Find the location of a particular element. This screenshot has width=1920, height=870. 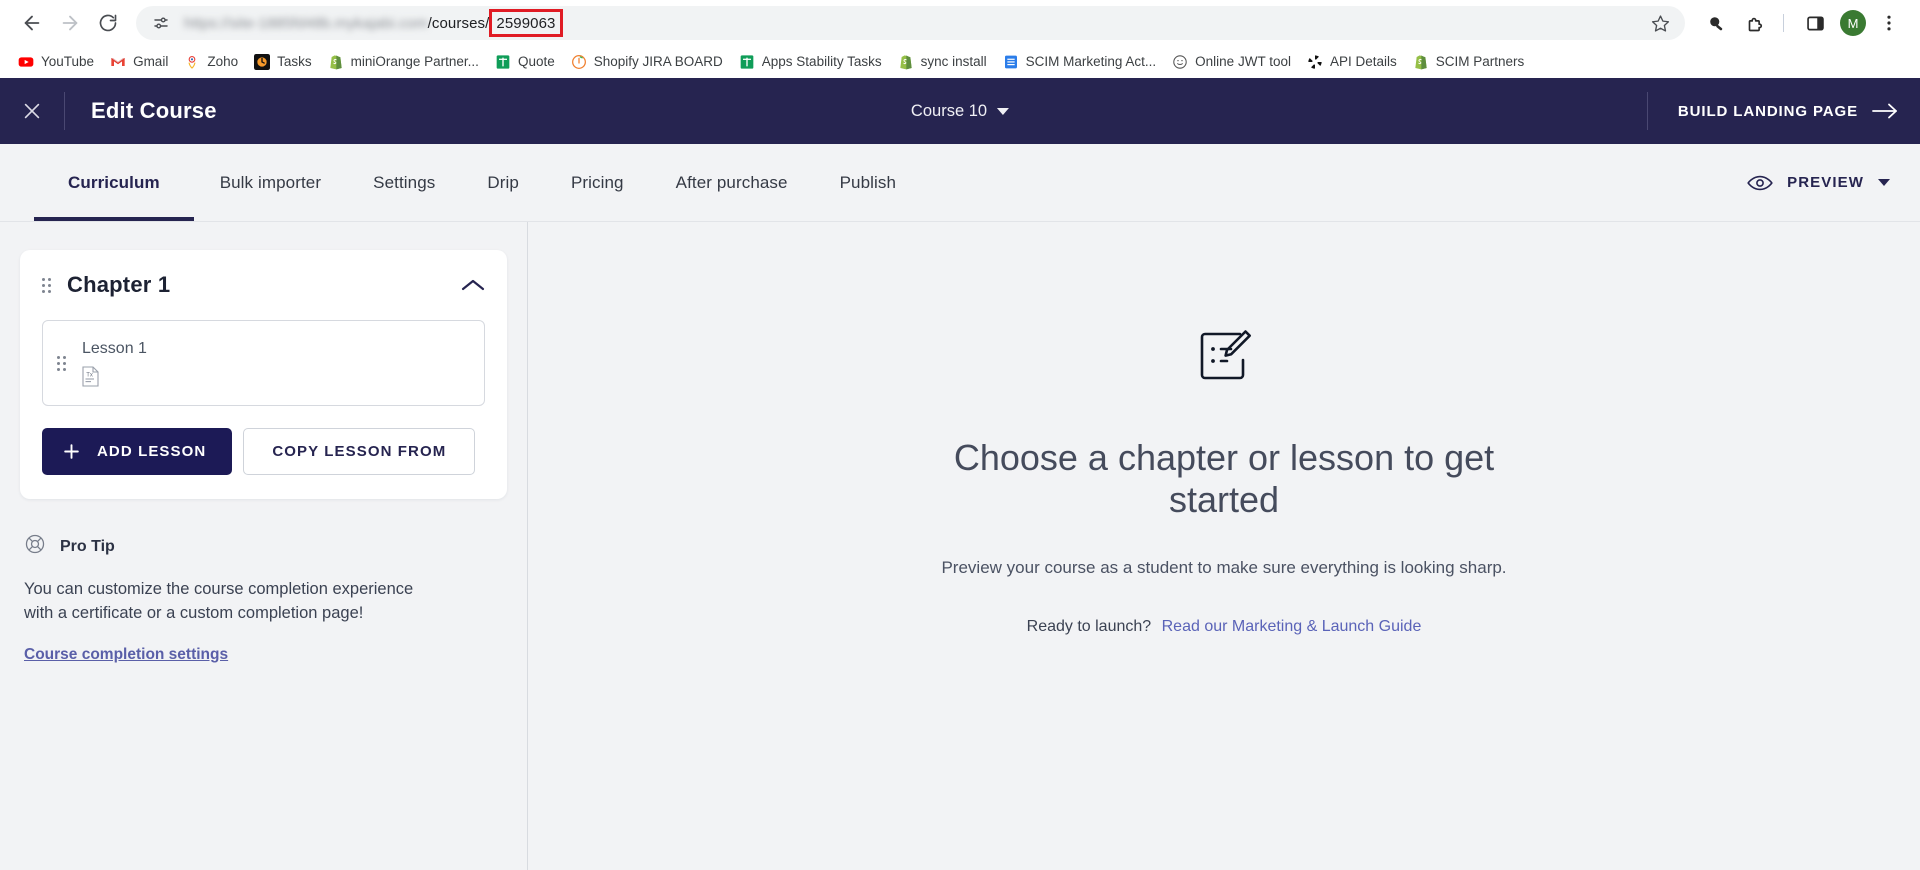

tab-label: Pricing is located at coordinates (597, 182).